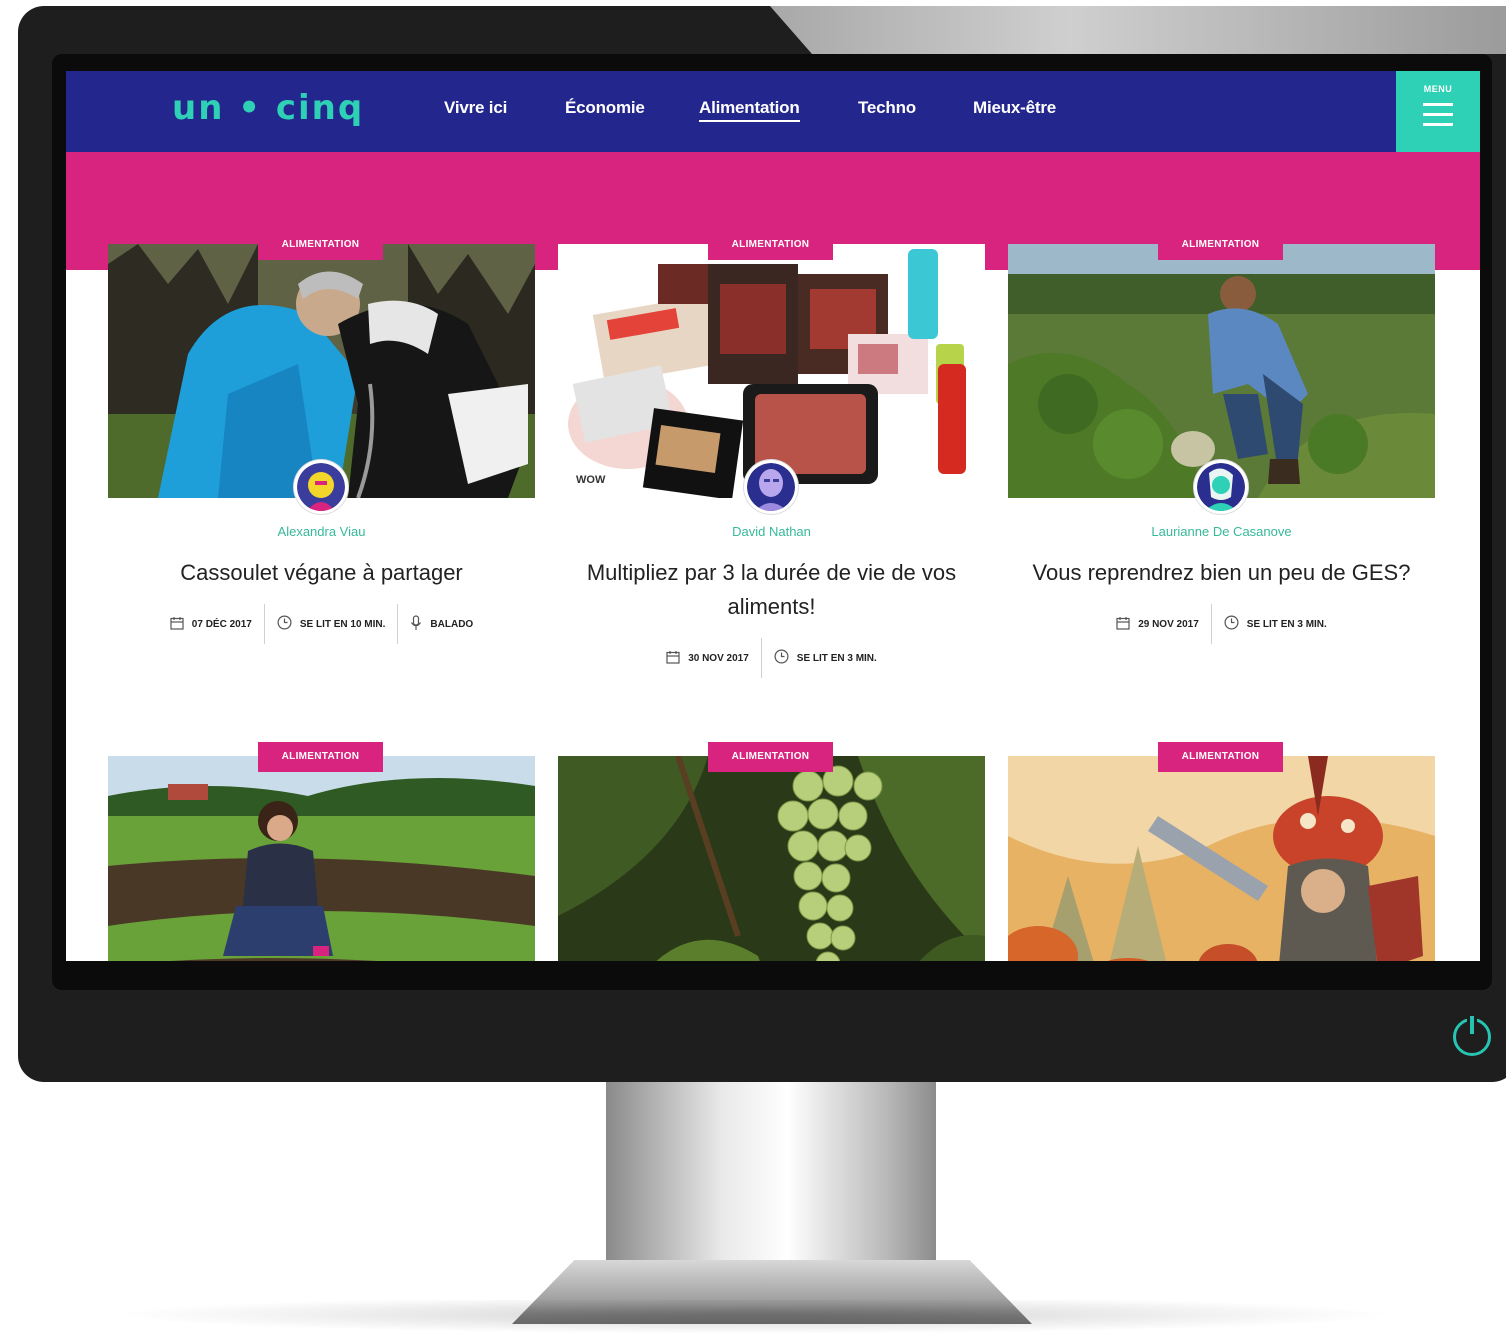 Image resolution: width=1506 pixels, height=1337 pixels. I want to click on power-icon, so click(1472, 1036).